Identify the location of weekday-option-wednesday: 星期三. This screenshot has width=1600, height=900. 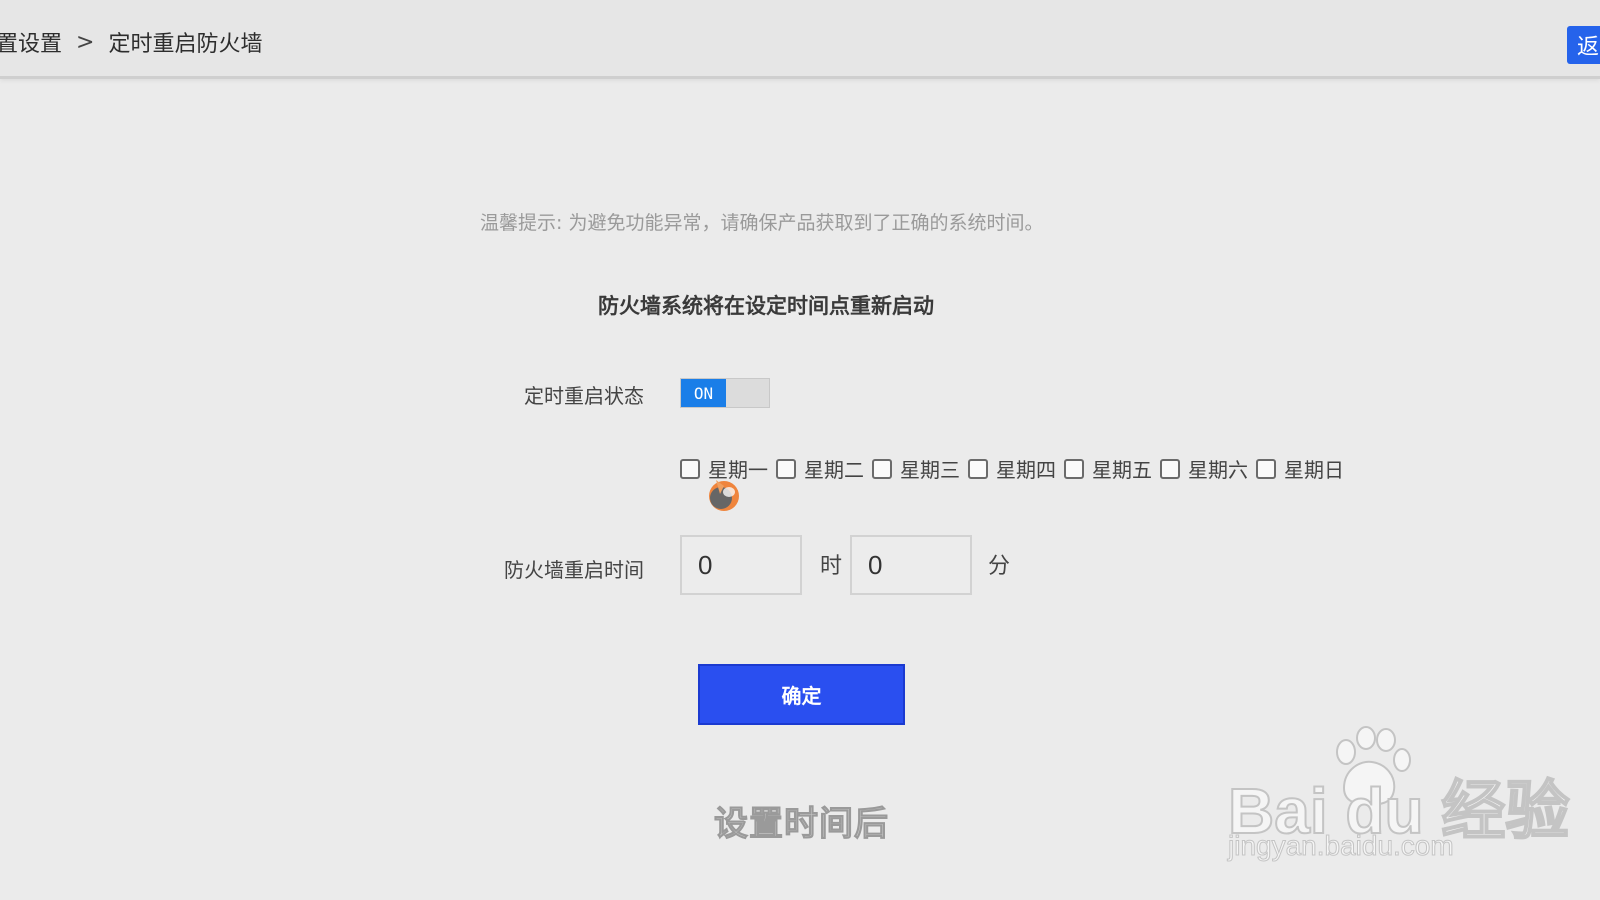
(916, 468).